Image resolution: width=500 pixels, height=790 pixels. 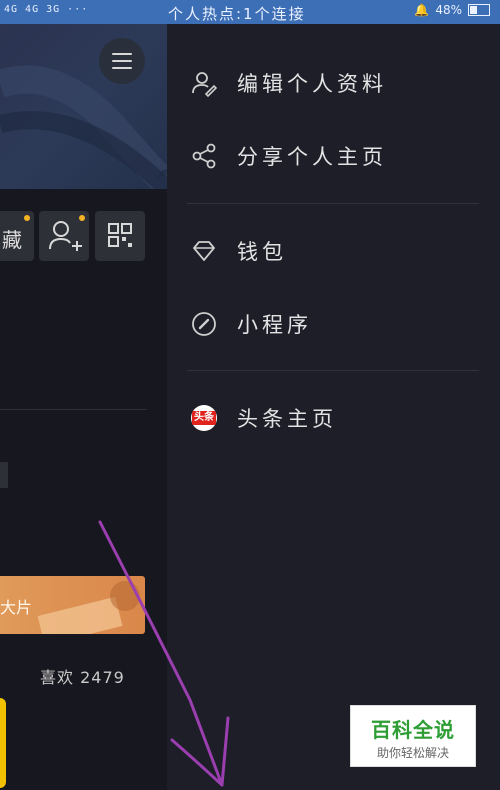 I want to click on add-friend-button, so click(x=64, y=236).